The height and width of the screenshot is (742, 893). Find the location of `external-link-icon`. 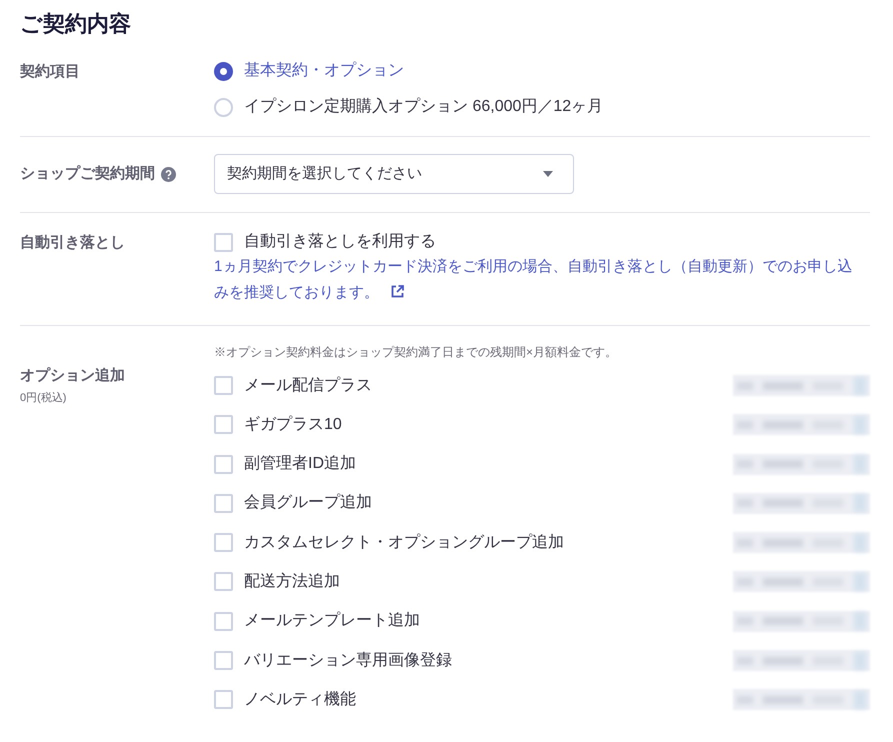

external-link-icon is located at coordinates (397, 291).